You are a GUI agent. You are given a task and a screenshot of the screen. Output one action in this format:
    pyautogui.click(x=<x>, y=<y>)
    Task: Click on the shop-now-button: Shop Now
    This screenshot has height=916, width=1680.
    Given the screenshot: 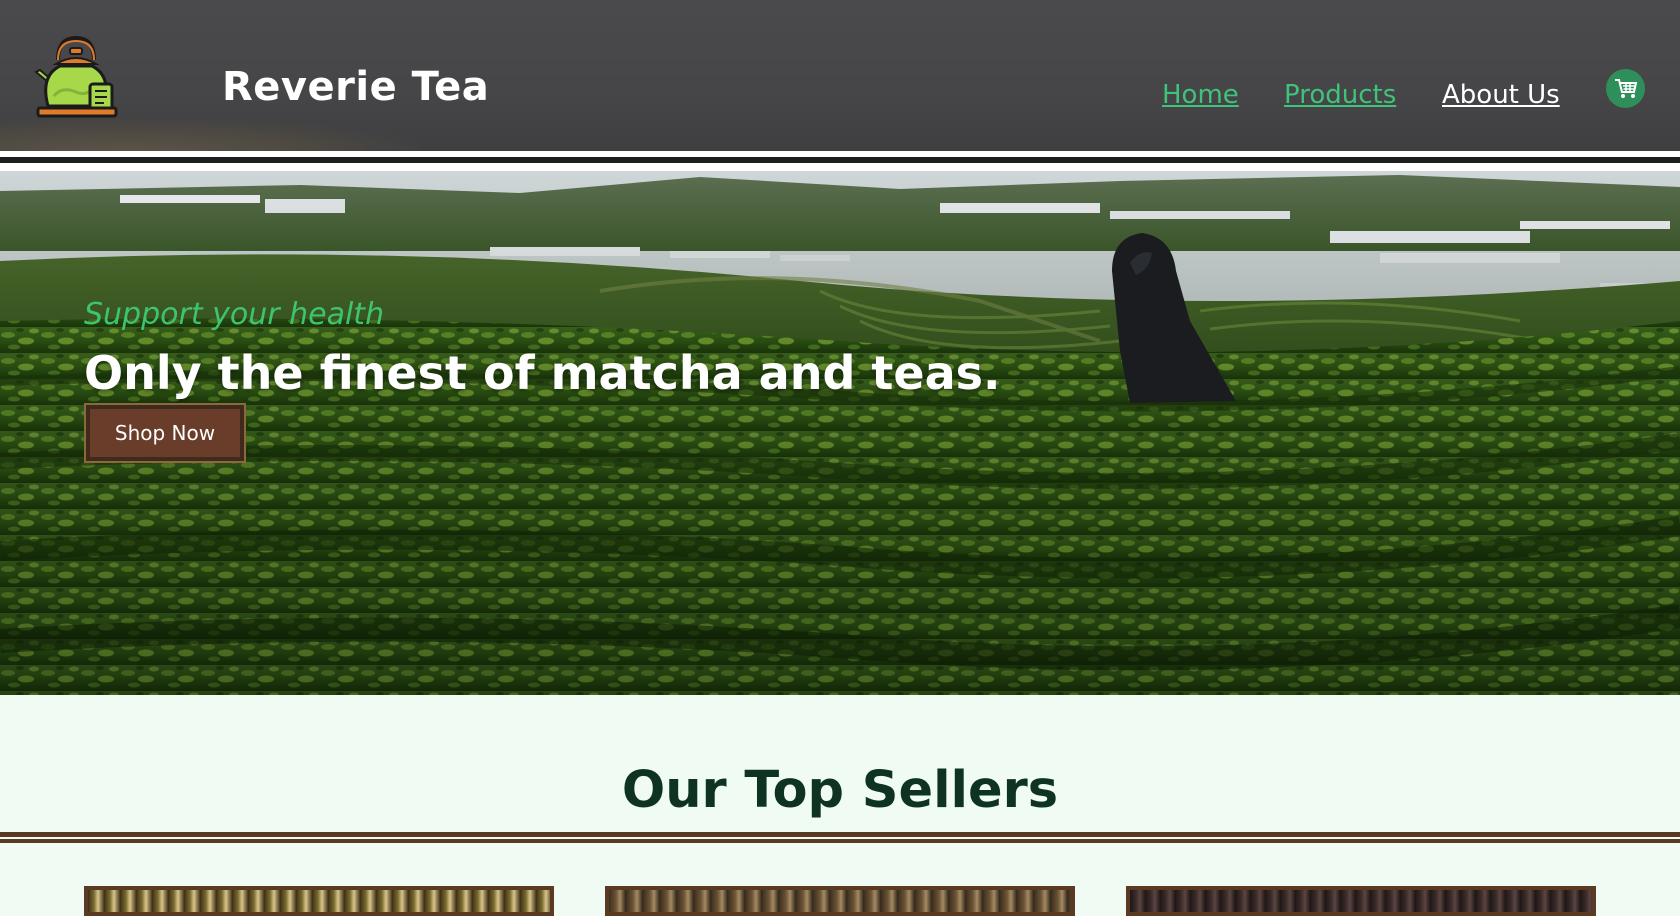 What is the action you would take?
    pyautogui.click(x=165, y=433)
    